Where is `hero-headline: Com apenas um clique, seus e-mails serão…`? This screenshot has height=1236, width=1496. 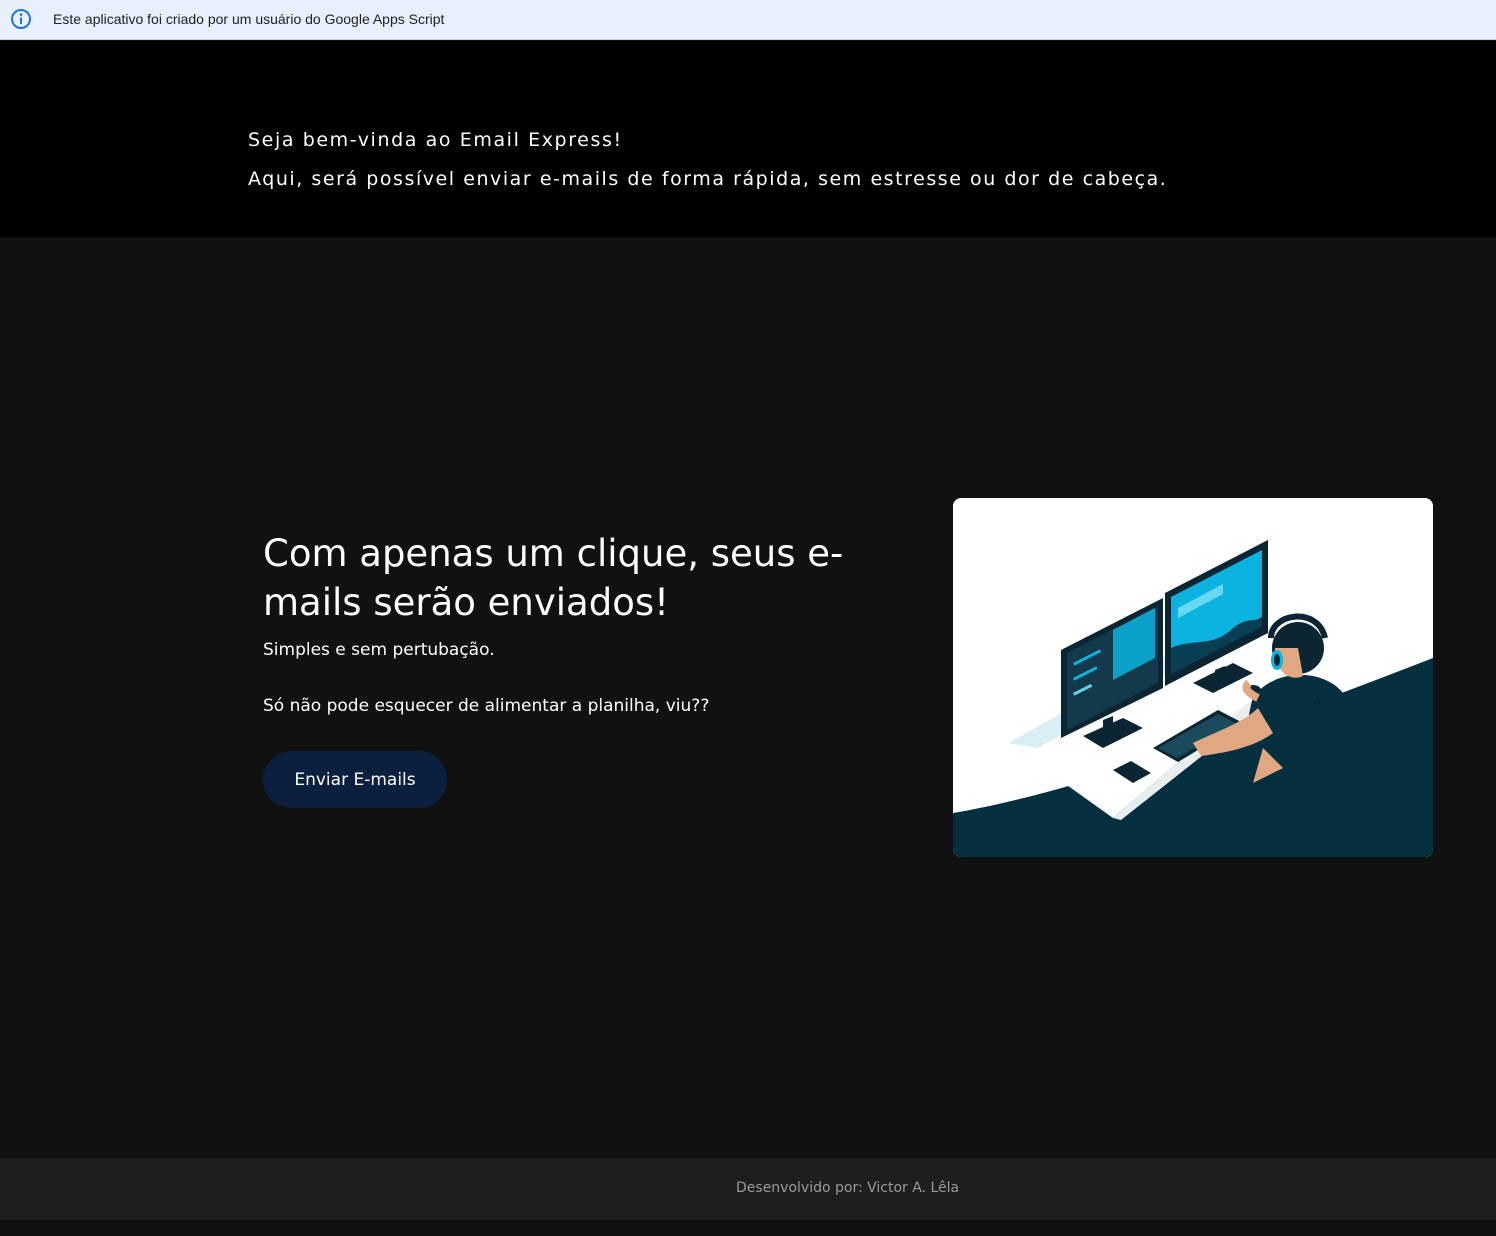
hero-headline: Com apenas um clique, seus e-mails serão… is located at coordinates (553, 578).